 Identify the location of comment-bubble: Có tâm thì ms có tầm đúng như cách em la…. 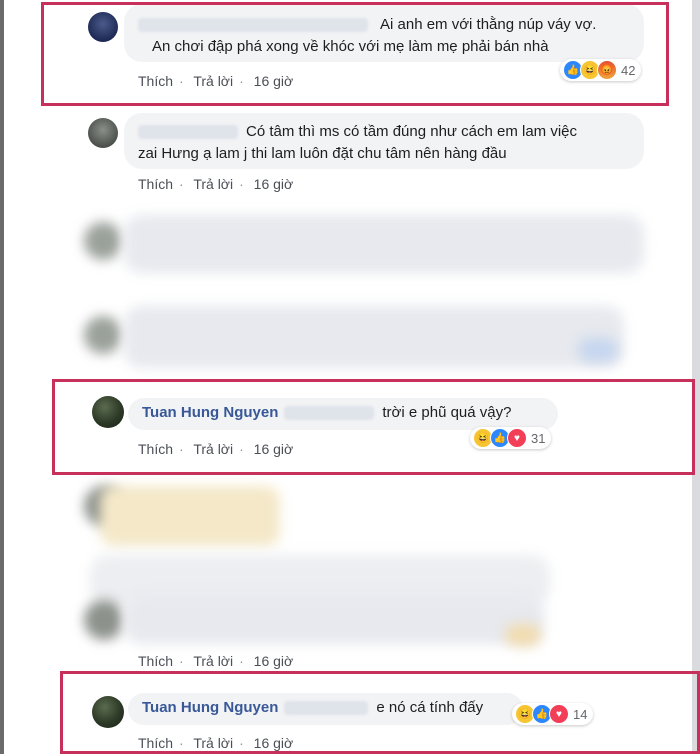
(384, 141).